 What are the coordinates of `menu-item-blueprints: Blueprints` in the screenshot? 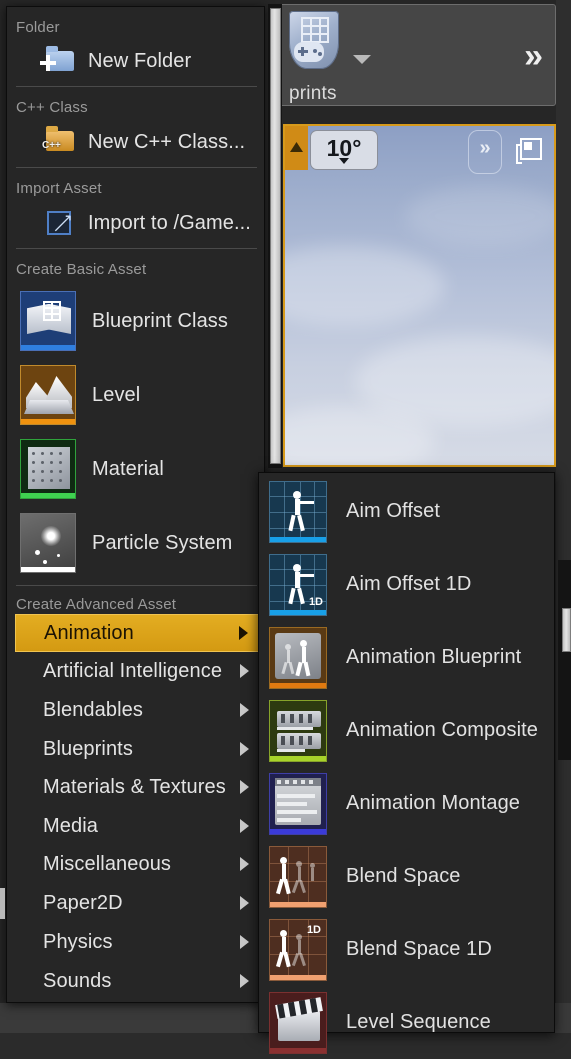 It's located at (143, 749).